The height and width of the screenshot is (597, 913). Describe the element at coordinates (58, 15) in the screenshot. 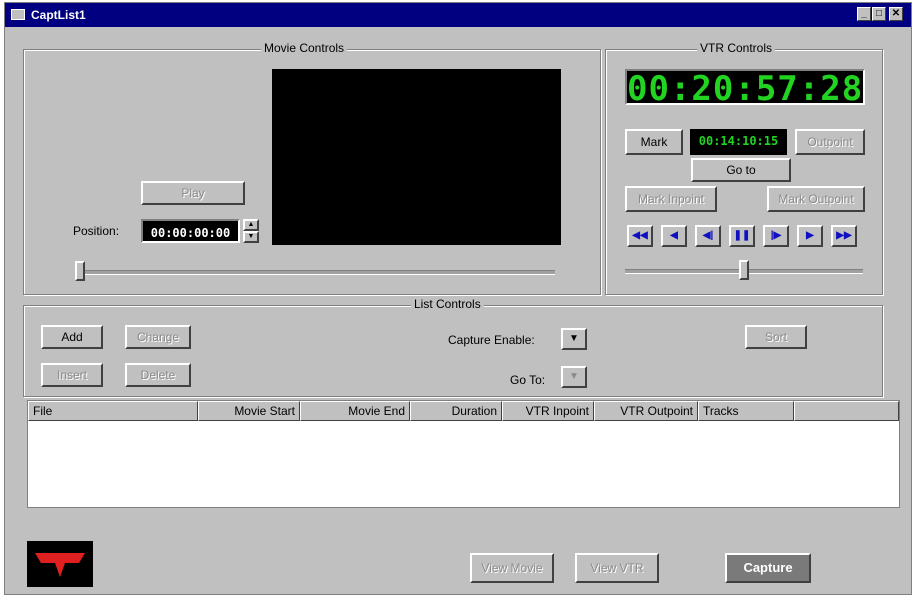

I see `window-title: CaptList1` at that location.